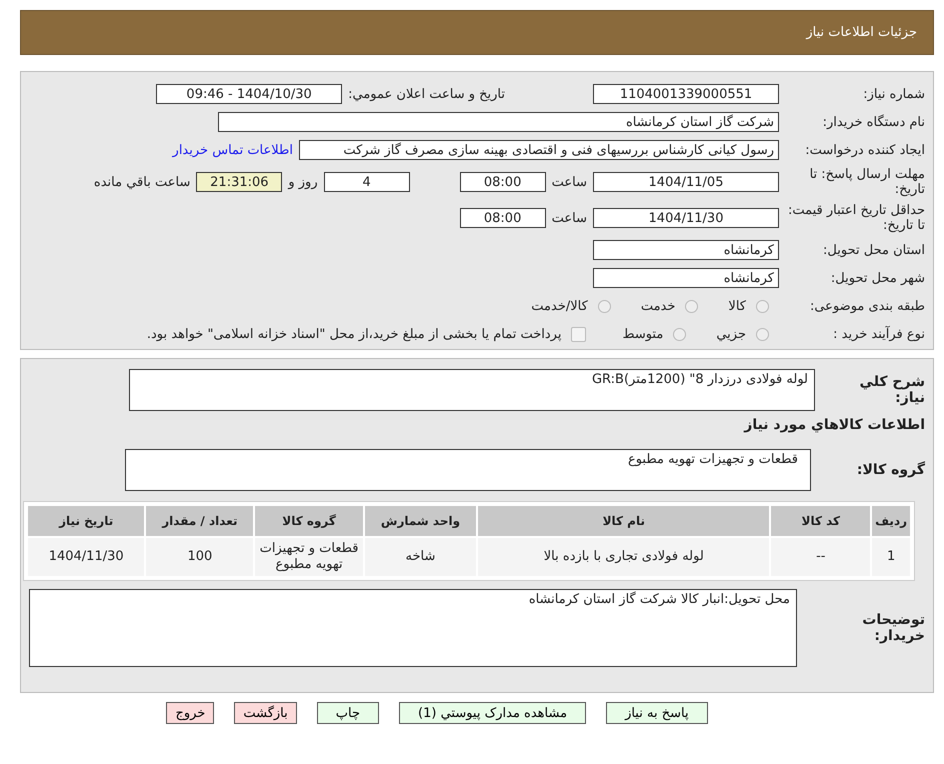  Describe the element at coordinates (249, 94) in the screenshot. I see `announce-date-field: 1404/10/30 - 09:46` at that location.